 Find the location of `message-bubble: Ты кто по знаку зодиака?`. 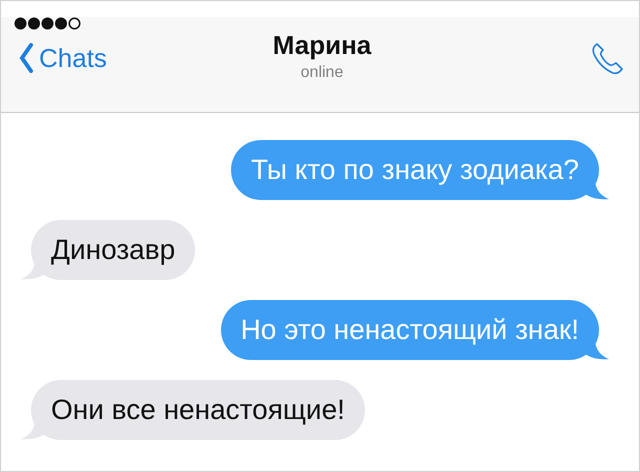

message-bubble: Ты кто по знаку зодиака? is located at coordinates (415, 170).